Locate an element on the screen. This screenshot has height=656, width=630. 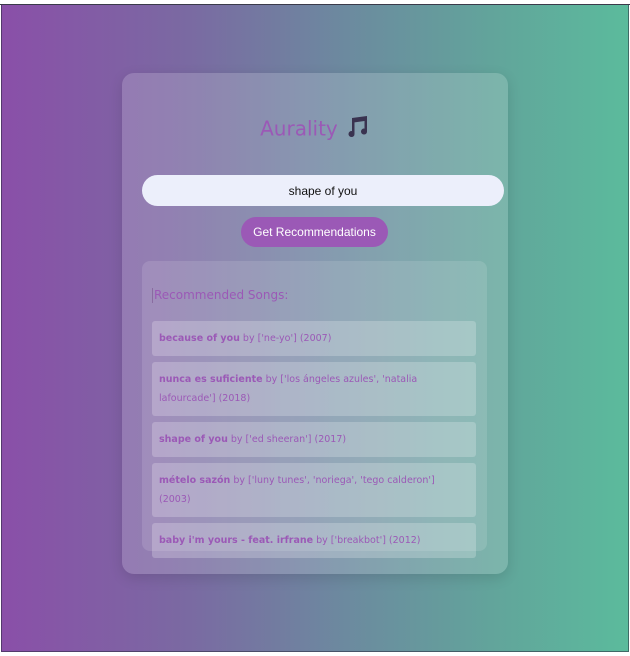
song-artists-year: ['ne-yo'] (2007) is located at coordinates (294, 338).